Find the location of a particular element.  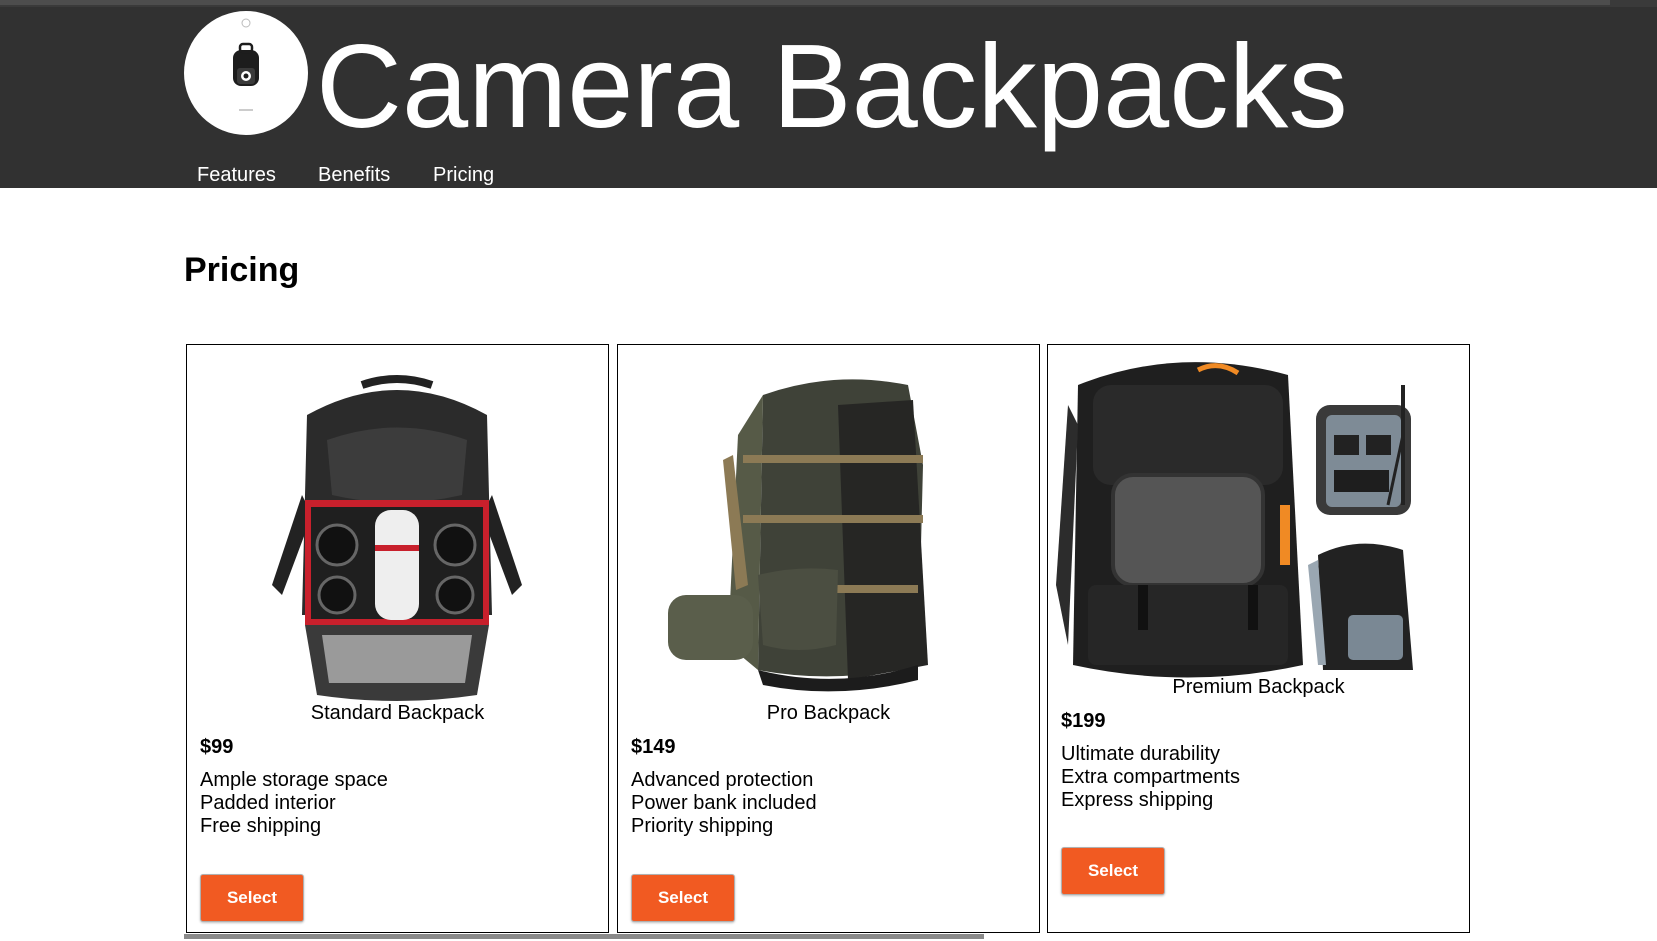

browser-top-edge-inner is located at coordinates (805, 2).